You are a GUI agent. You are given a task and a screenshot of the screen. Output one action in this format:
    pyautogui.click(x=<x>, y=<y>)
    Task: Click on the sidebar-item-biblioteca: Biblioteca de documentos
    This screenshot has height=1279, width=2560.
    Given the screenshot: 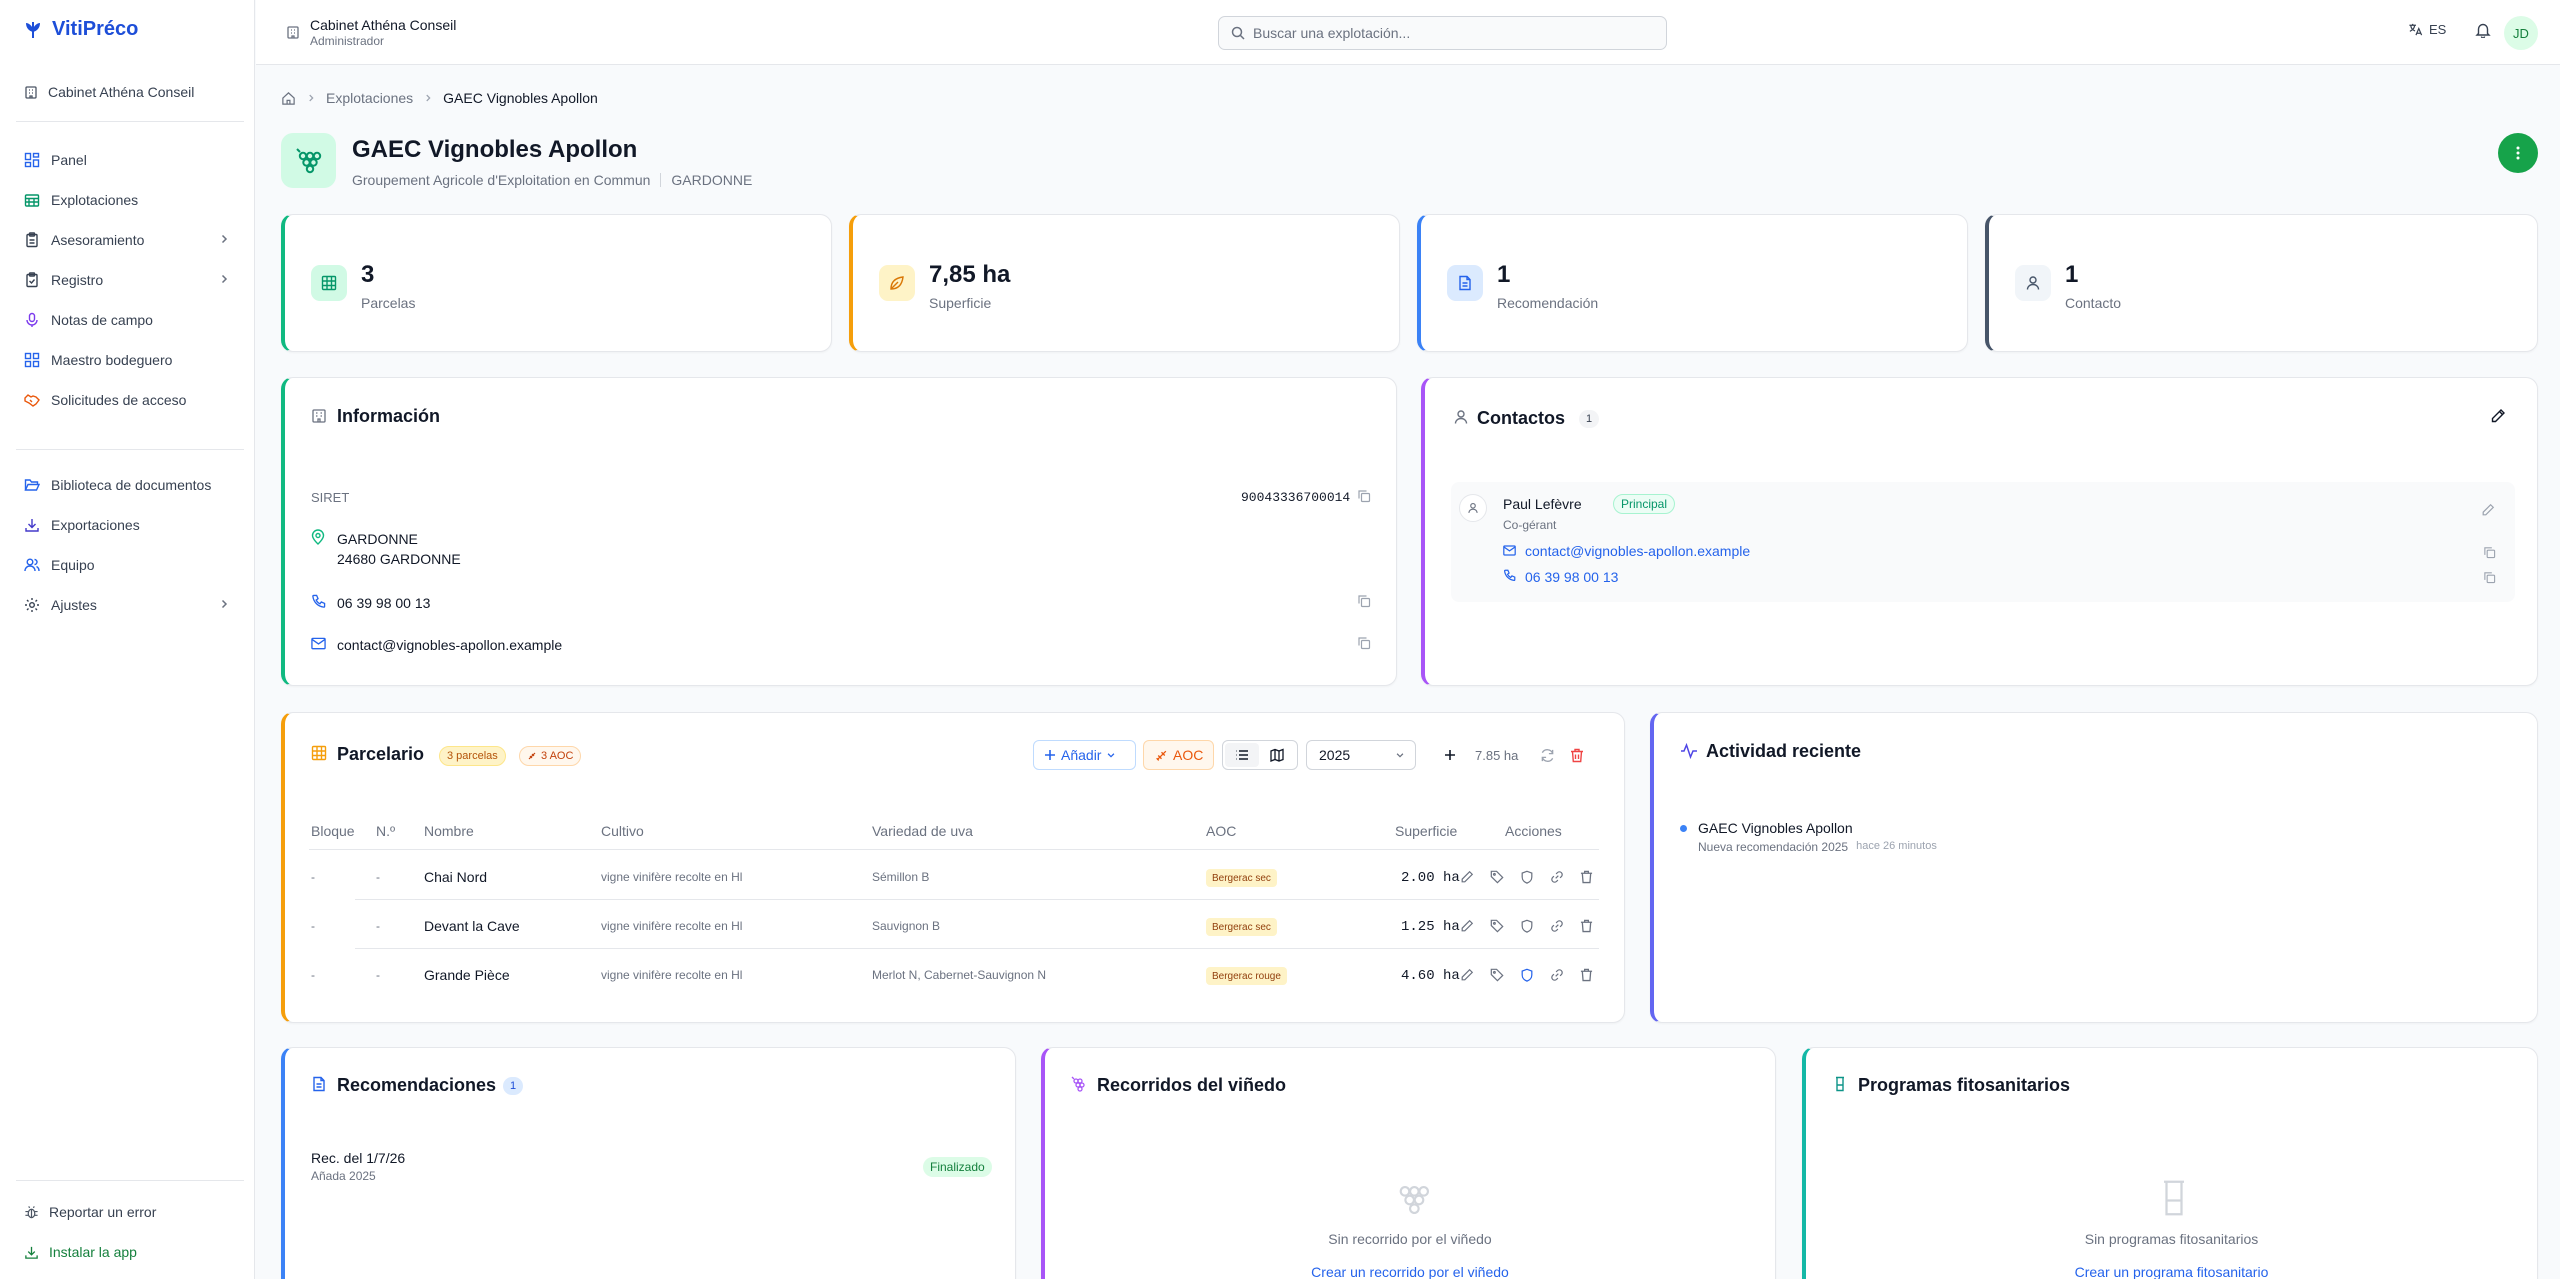 What is the action you would take?
    pyautogui.click(x=128, y=485)
    